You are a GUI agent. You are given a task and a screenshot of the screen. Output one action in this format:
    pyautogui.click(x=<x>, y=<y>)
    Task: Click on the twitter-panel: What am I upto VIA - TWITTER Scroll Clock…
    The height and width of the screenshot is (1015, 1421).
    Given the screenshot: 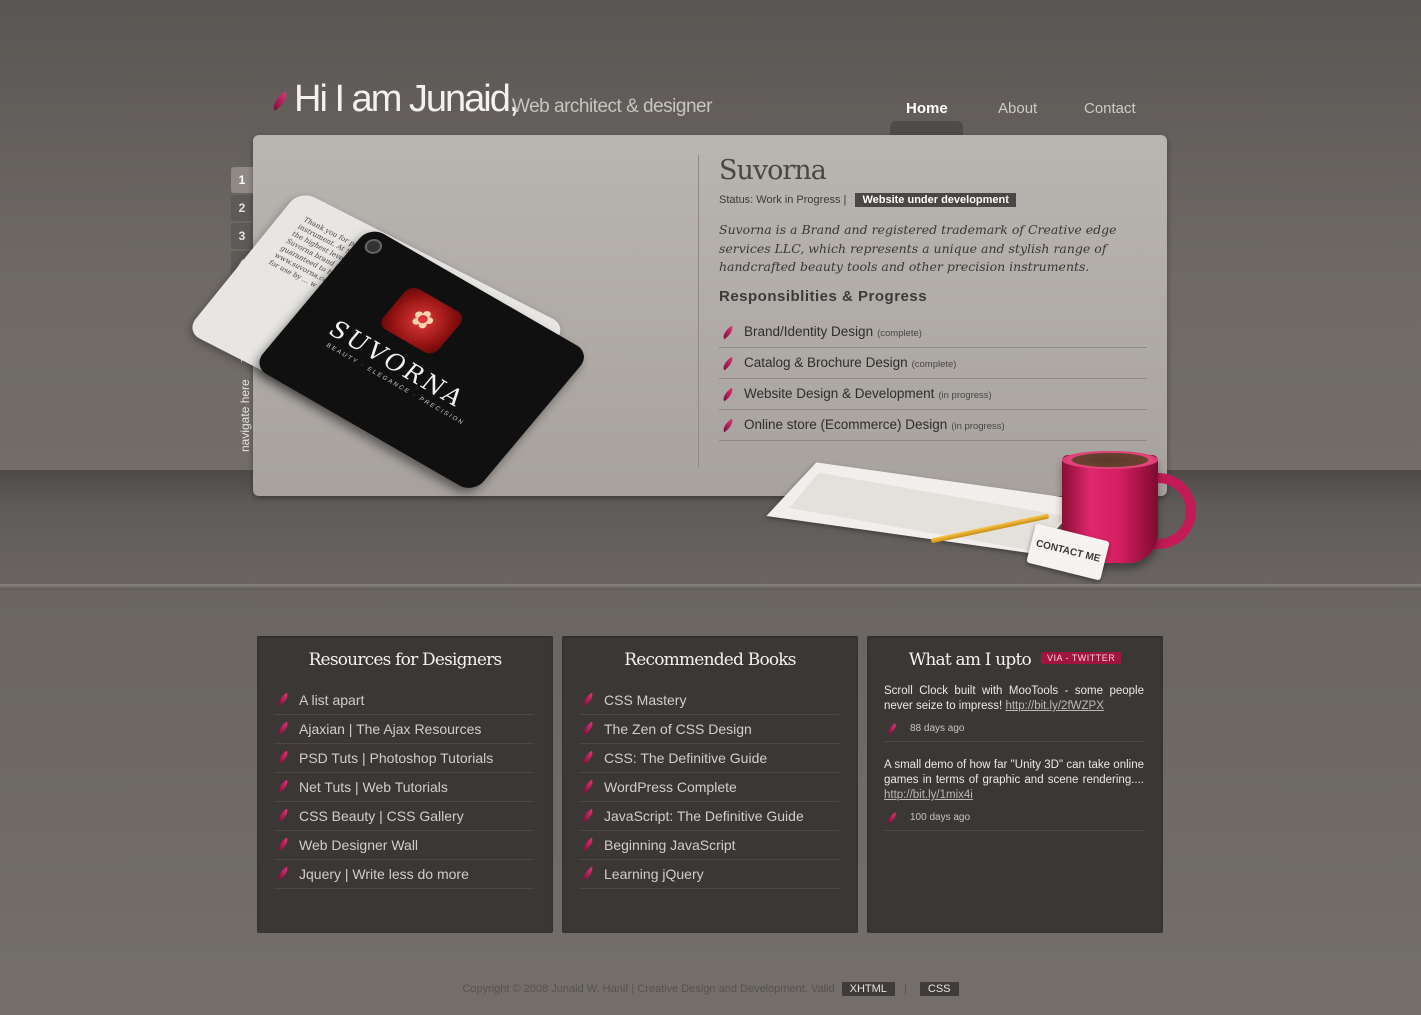 What is the action you would take?
    pyautogui.click(x=1015, y=784)
    